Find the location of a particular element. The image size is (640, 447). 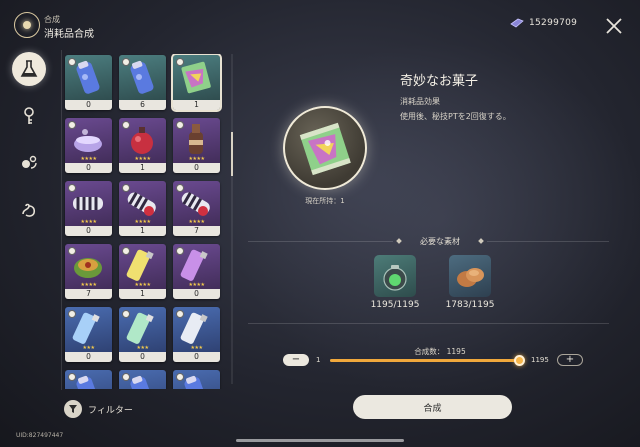

swirl-orbs-icon is located at coordinates (29, 162).